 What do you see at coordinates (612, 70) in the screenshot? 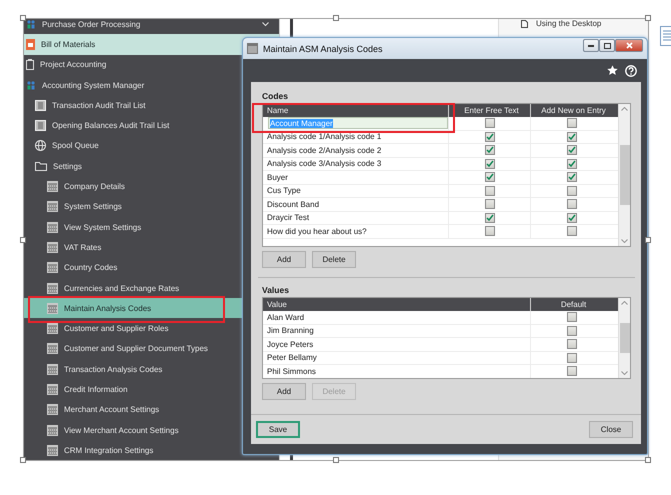
I see `star-icon` at bounding box center [612, 70].